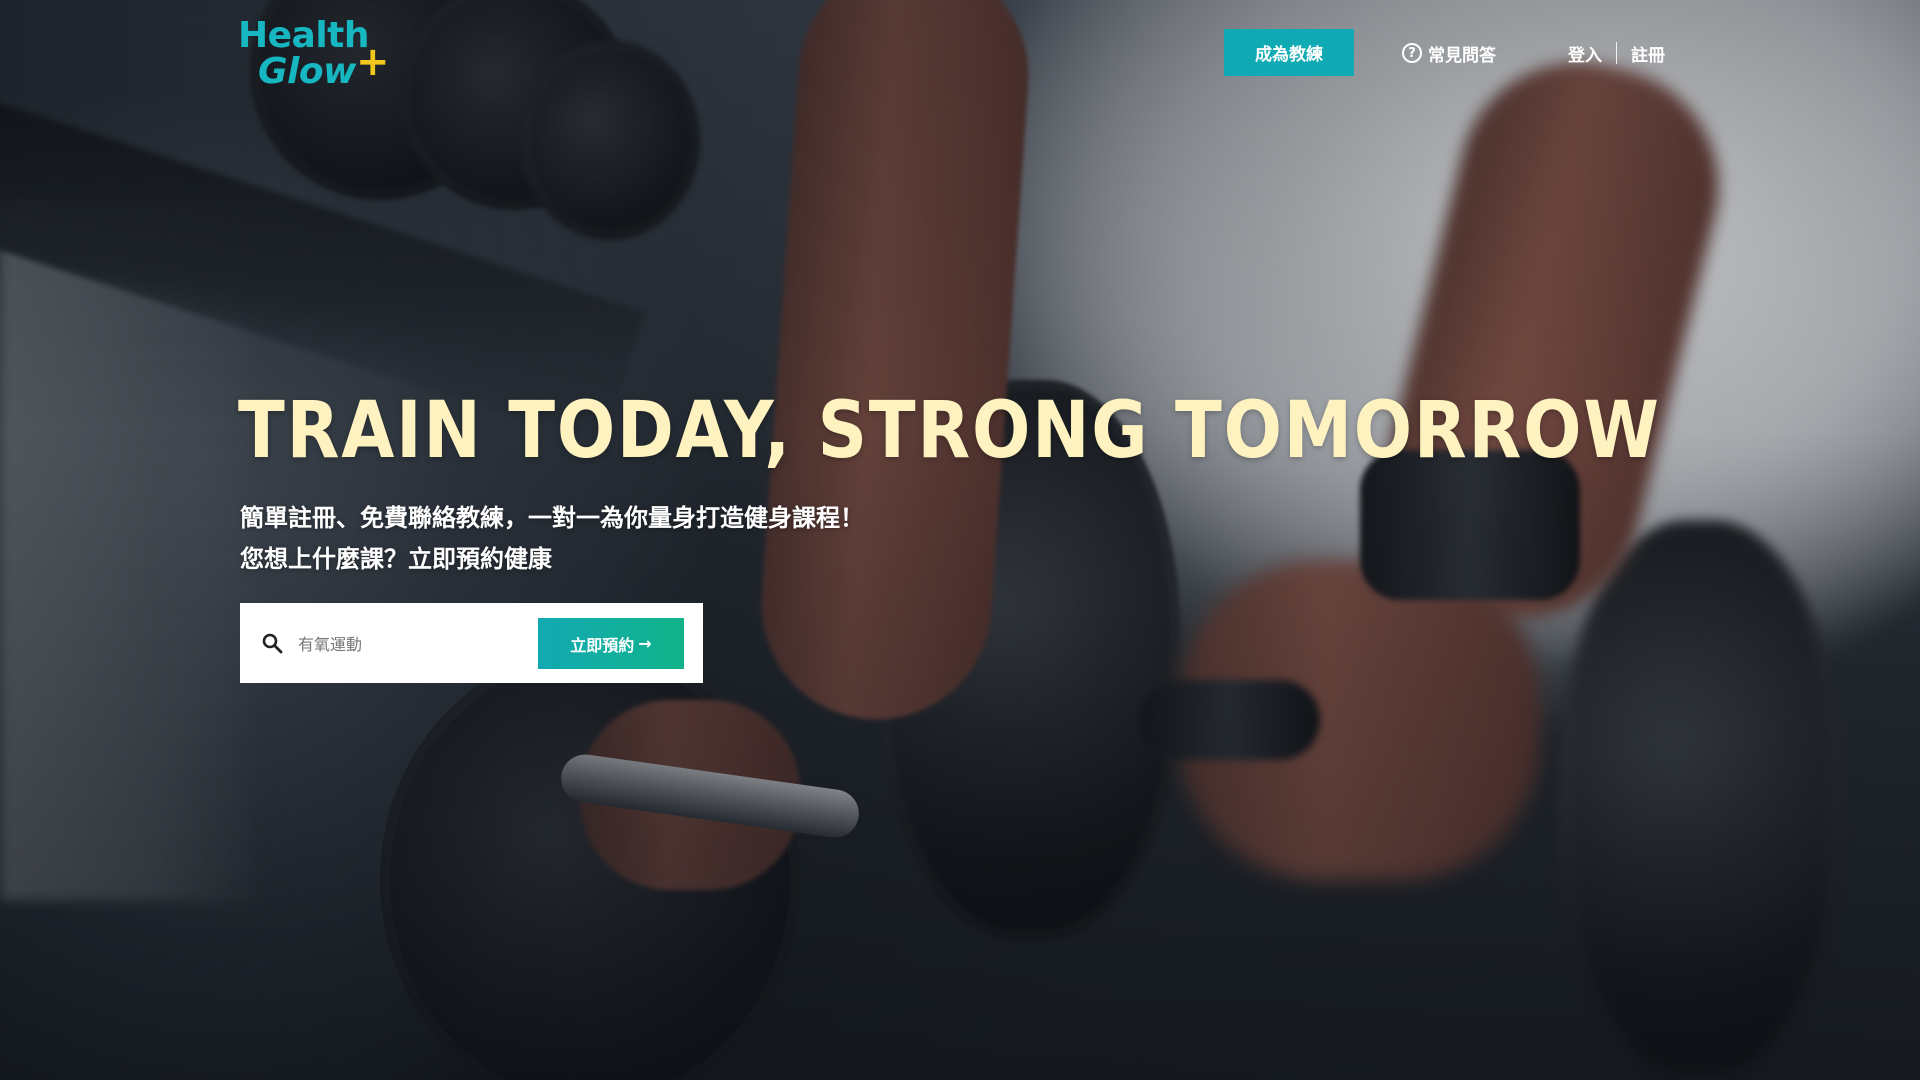 This screenshot has height=1080, width=1920. I want to click on course-search-input, so click(403, 644).